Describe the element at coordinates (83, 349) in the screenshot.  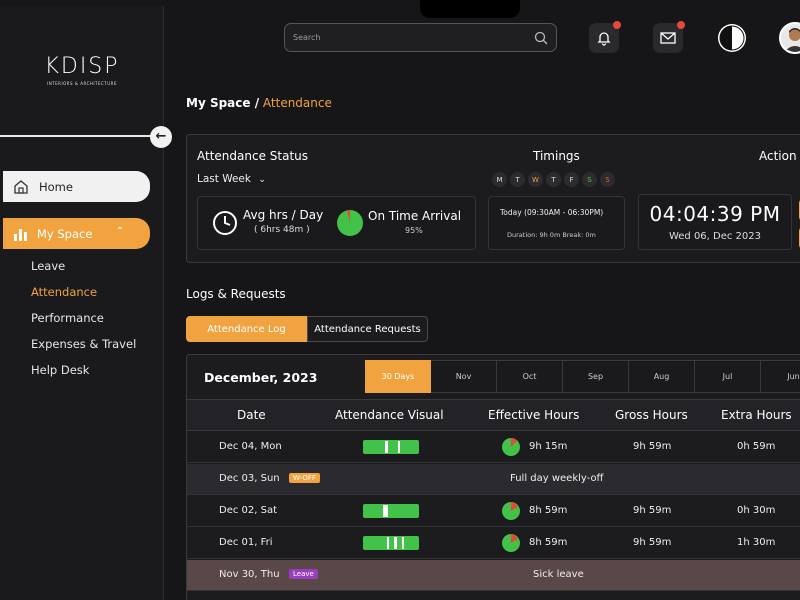
I see `sidebar-item-expenses: Expenses & Travel` at that location.